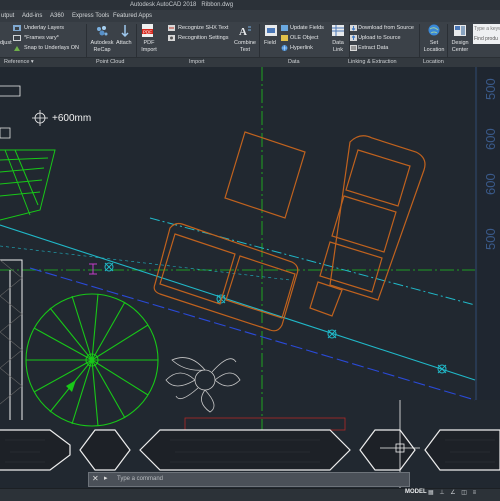 The image size is (500, 501). I want to click on underlay-layers-button: Underlay Layers, so click(44, 28).